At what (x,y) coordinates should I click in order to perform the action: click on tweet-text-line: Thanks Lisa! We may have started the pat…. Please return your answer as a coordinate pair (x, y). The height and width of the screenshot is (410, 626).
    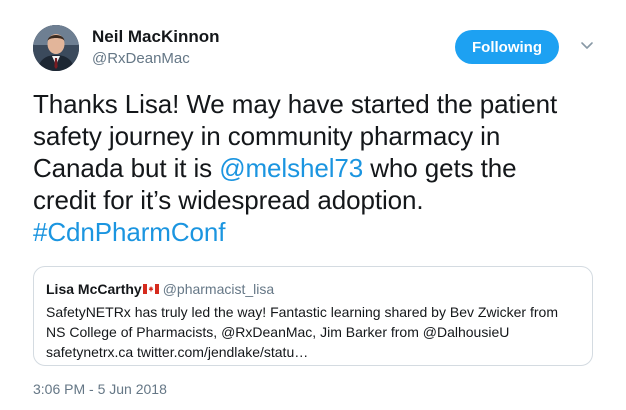
    Looking at the image, I should click on (295, 104).